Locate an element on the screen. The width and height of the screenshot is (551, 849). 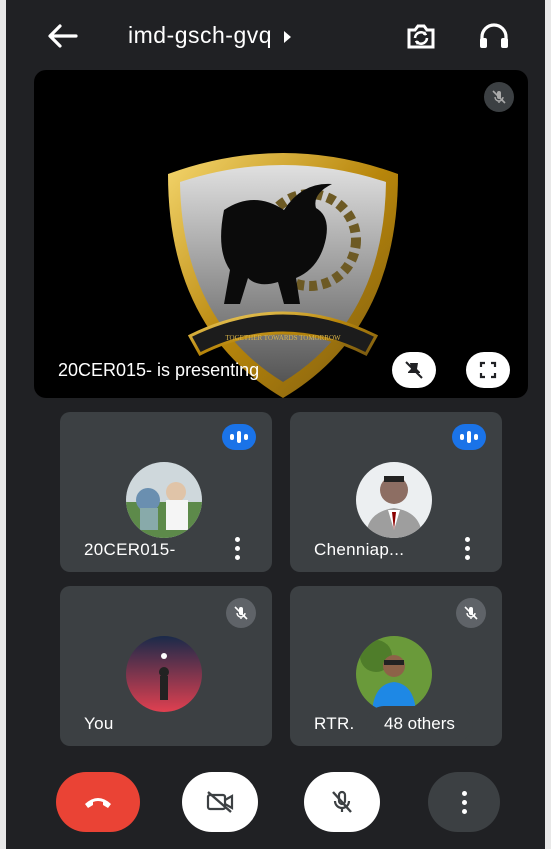
end-call-button is located at coordinates (98, 802).